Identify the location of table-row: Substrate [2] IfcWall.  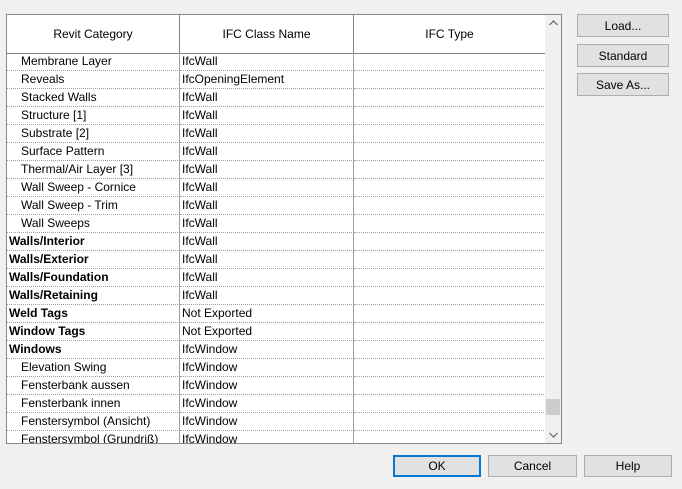
(276, 134).